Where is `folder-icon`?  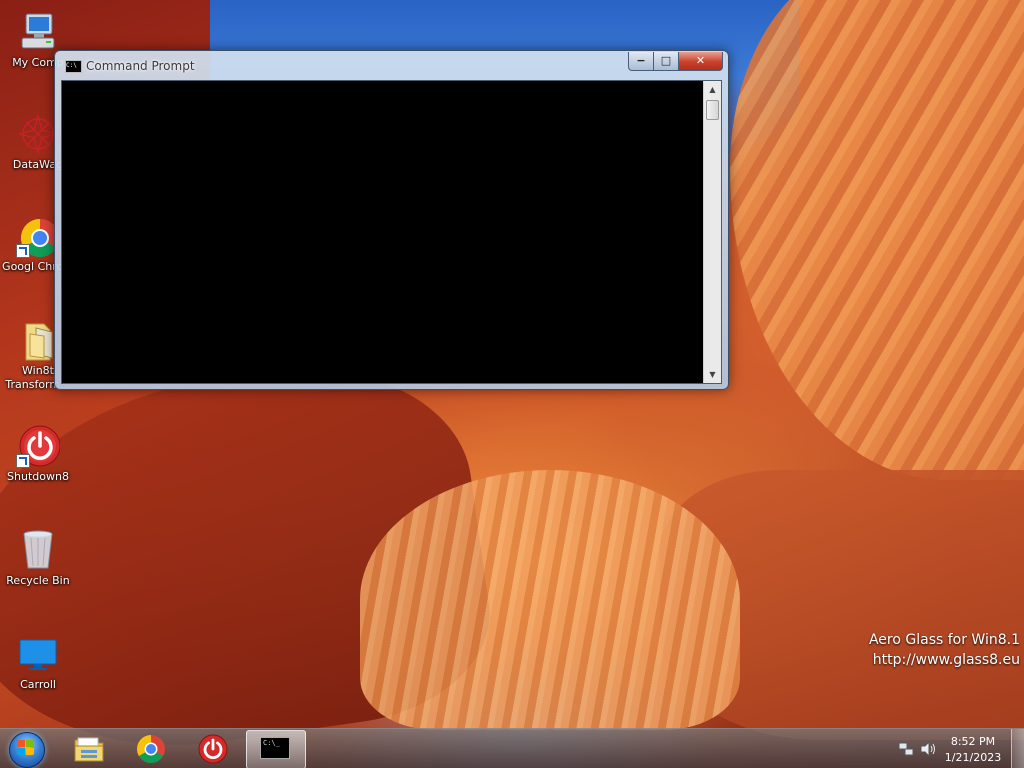
folder-icon is located at coordinates (89, 749).